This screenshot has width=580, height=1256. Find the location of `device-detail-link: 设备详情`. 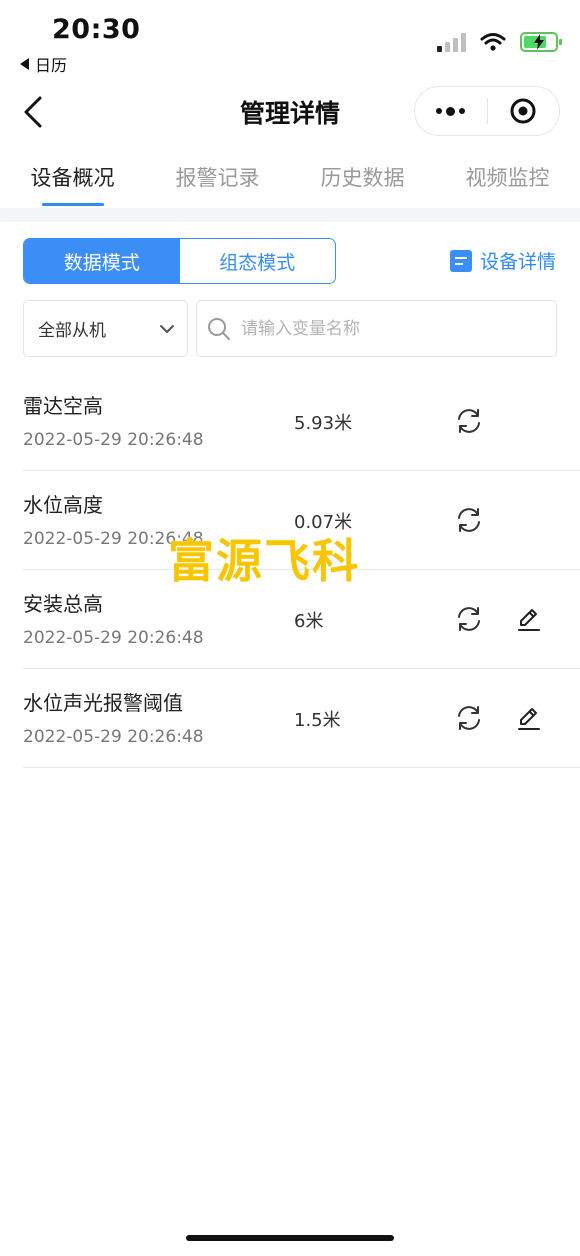

device-detail-link: 设备详情 is located at coordinates (502, 260).